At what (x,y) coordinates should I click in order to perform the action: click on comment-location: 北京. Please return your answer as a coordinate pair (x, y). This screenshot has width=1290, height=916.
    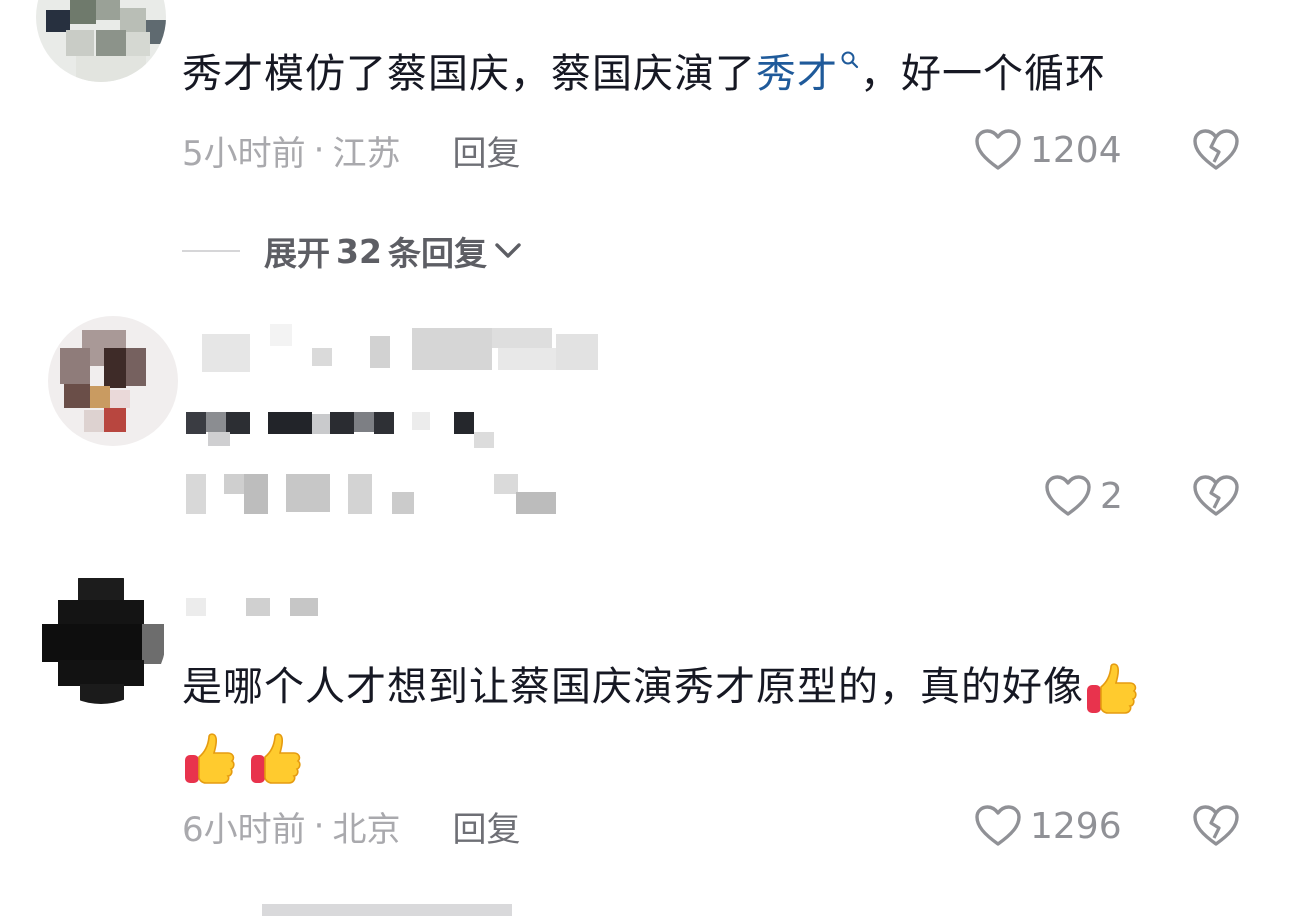
    Looking at the image, I should click on (366, 829).